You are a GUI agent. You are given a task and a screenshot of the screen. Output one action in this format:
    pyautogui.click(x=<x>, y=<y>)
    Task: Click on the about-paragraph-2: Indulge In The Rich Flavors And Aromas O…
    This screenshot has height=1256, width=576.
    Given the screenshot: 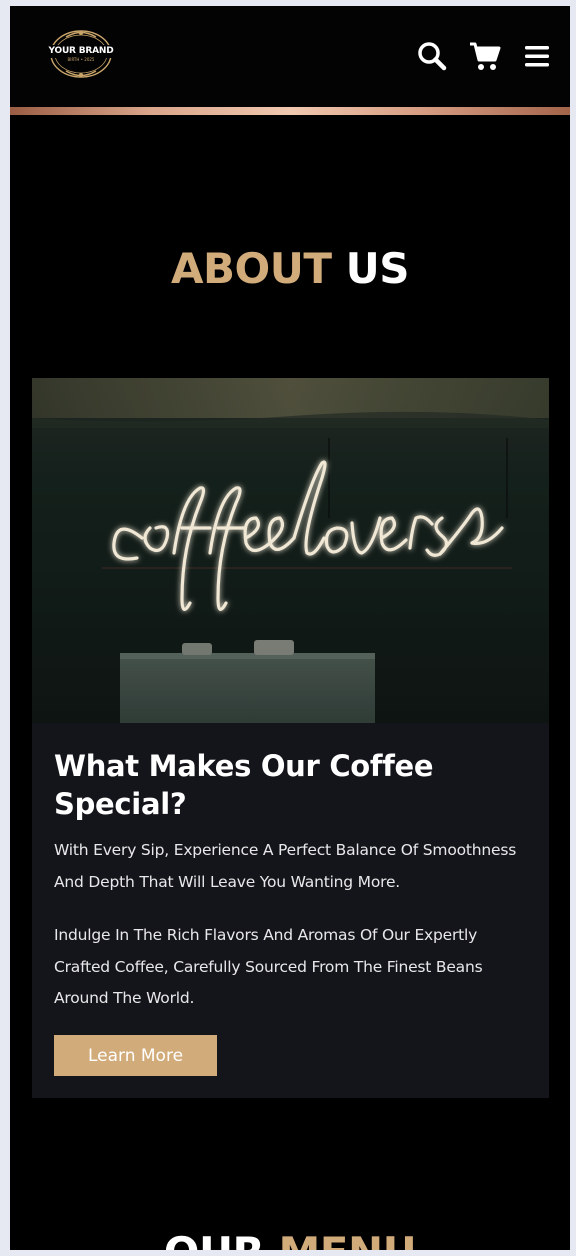 What is the action you would take?
    pyautogui.click(x=268, y=966)
    